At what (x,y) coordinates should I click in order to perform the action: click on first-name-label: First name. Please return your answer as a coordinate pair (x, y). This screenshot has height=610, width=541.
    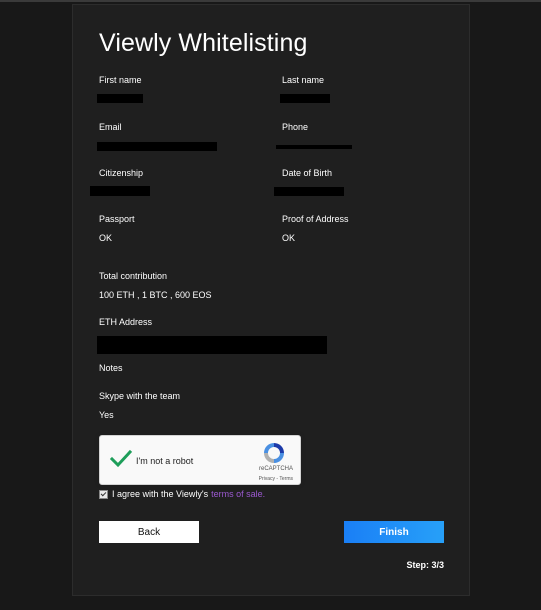
    Looking at the image, I should click on (120, 80).